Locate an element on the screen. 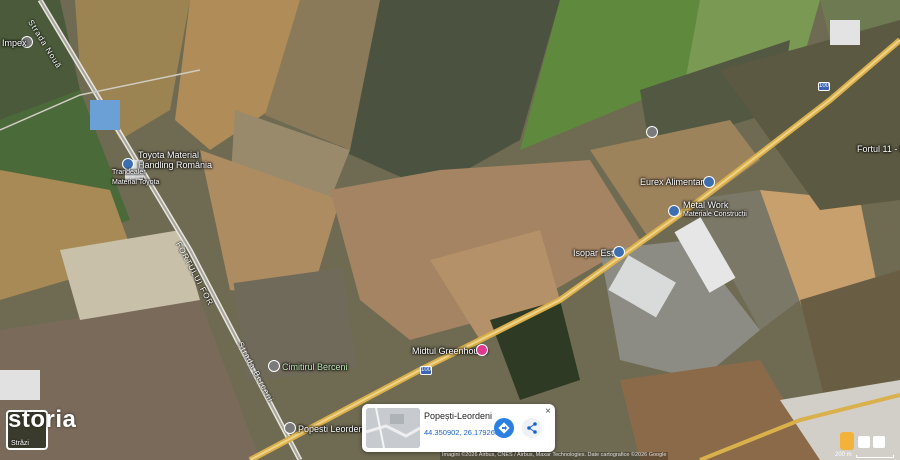 The image size is (900, 460). label-toyota: Toyota Material Handling România is located at coordinates (175, 160).